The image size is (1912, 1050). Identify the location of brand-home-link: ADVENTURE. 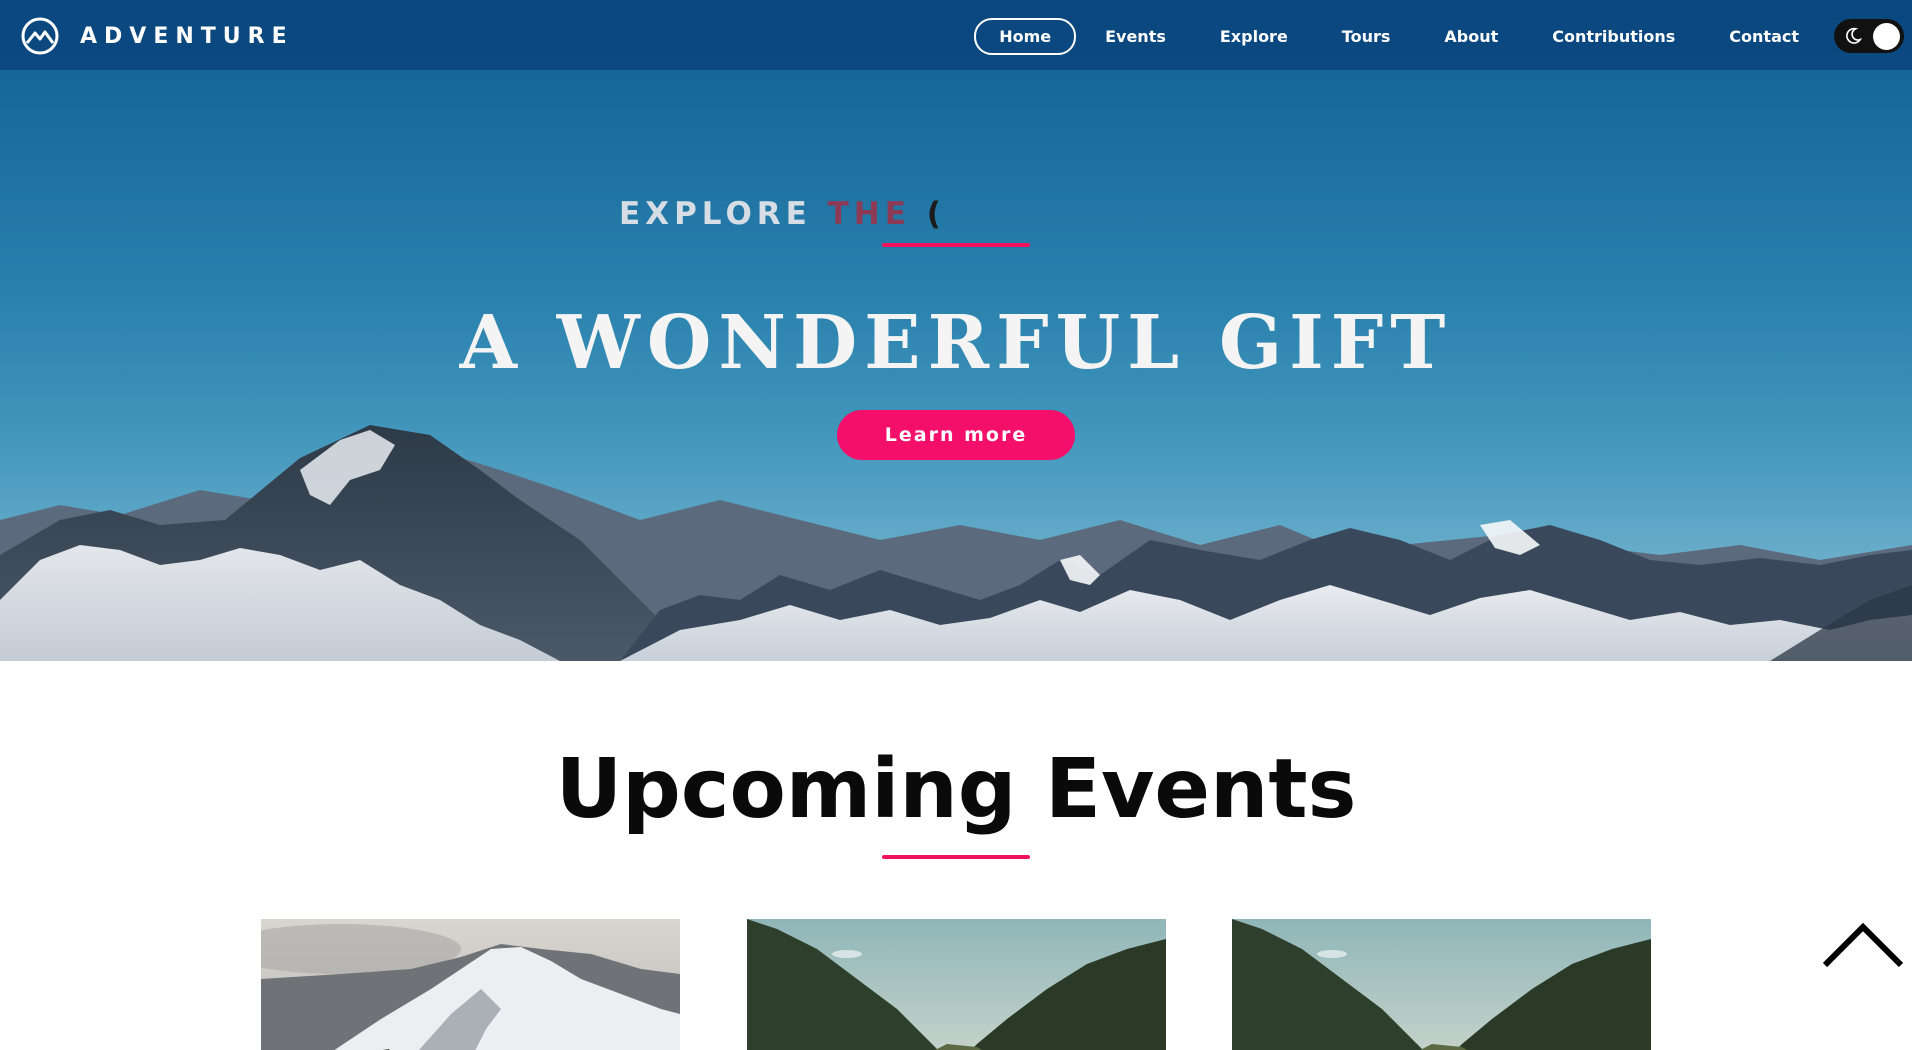
(157, 36).